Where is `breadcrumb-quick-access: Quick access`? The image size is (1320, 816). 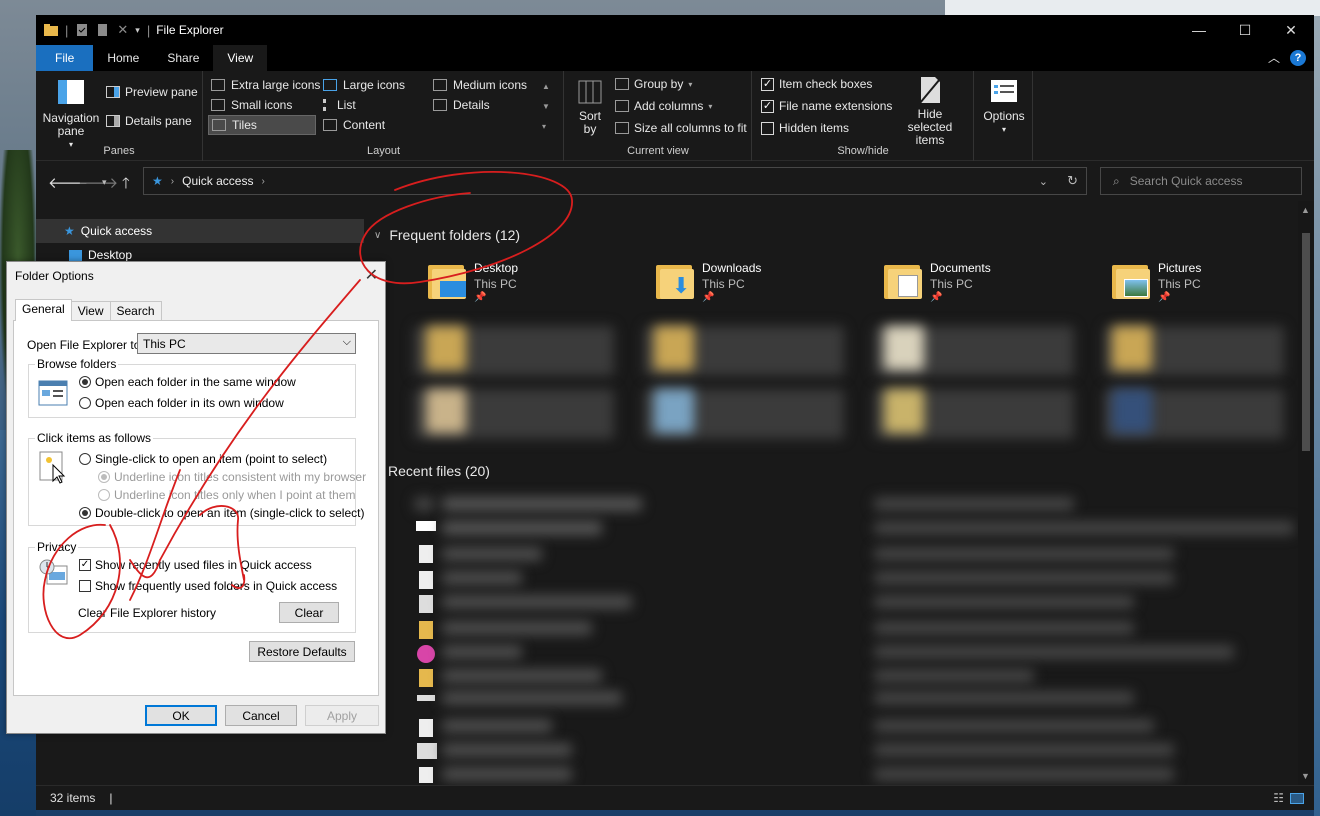 breadcrumb-quick-access: Quick access is located at coordinates (217, 181).